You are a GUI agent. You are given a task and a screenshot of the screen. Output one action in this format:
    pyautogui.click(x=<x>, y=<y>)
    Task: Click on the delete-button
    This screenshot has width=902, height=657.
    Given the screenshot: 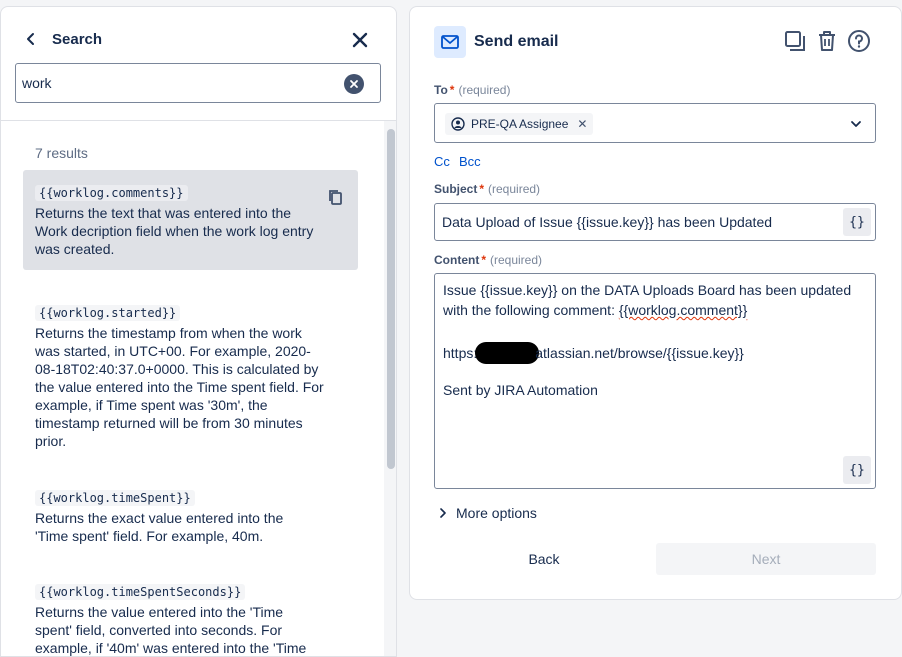 What is the action you would take?
    pyautogui.click(x=827, y=41)
    